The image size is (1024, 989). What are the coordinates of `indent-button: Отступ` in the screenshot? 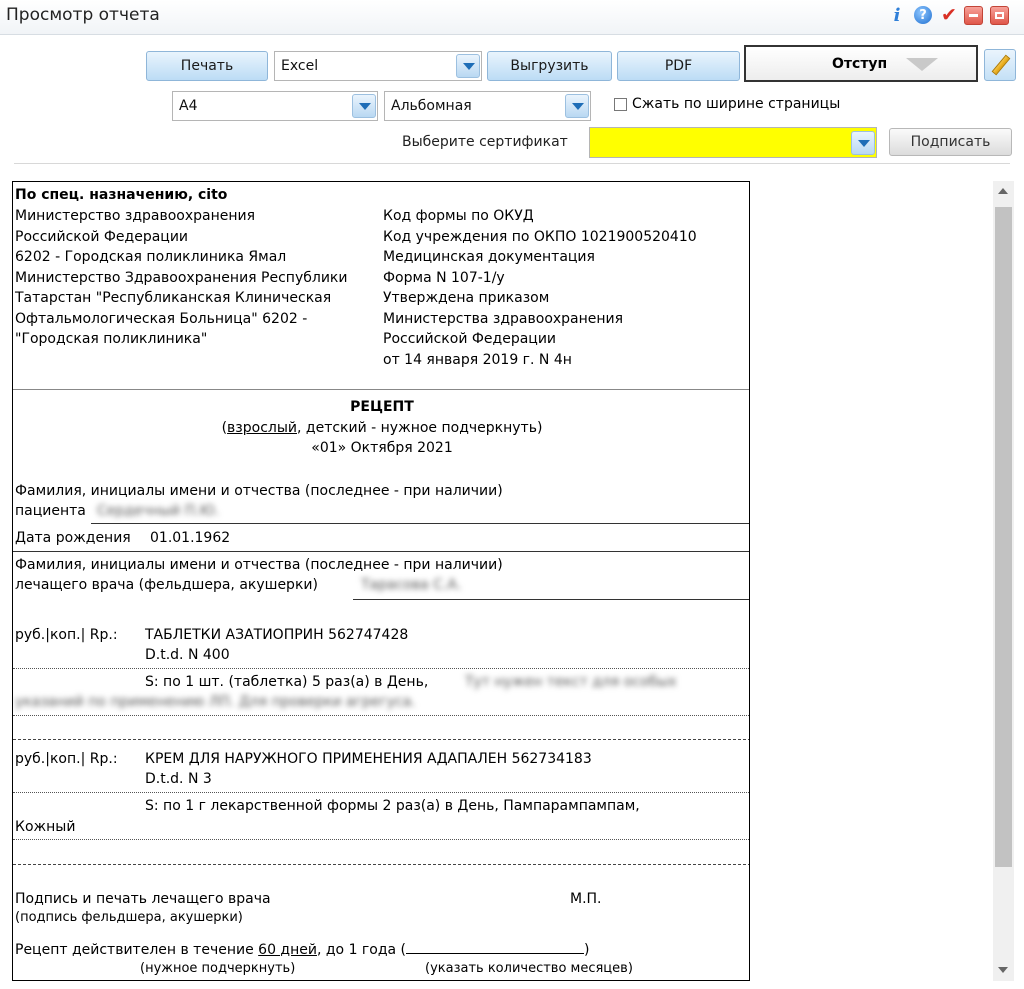 It's located at (861, 63).